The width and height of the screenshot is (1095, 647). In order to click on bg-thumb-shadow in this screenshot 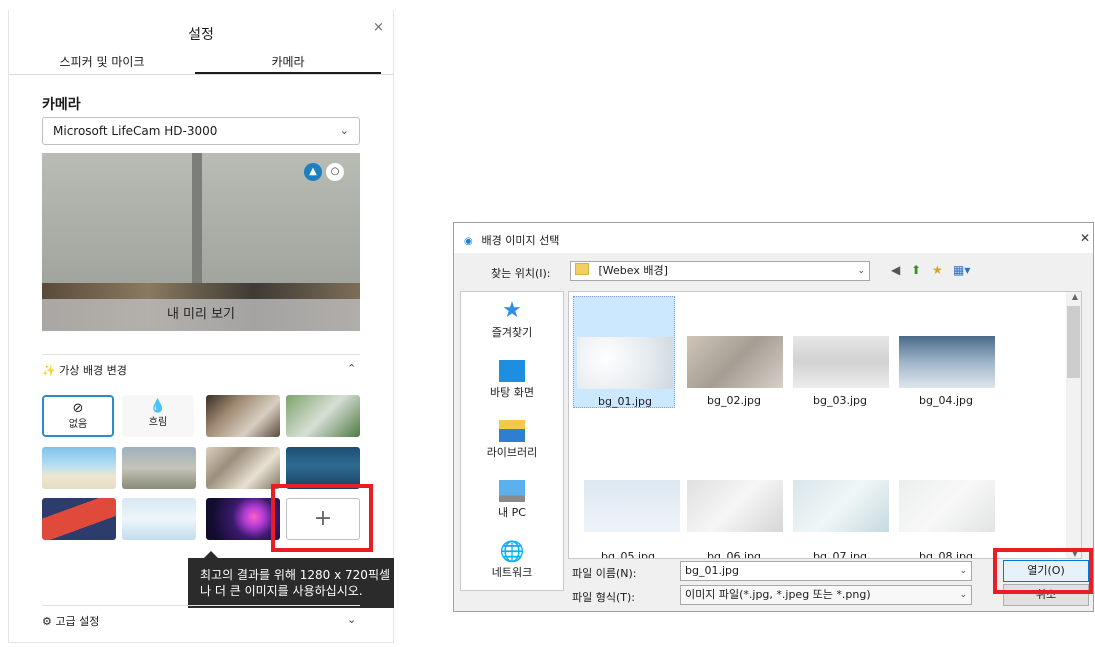, I will do `click(243, 468)`.